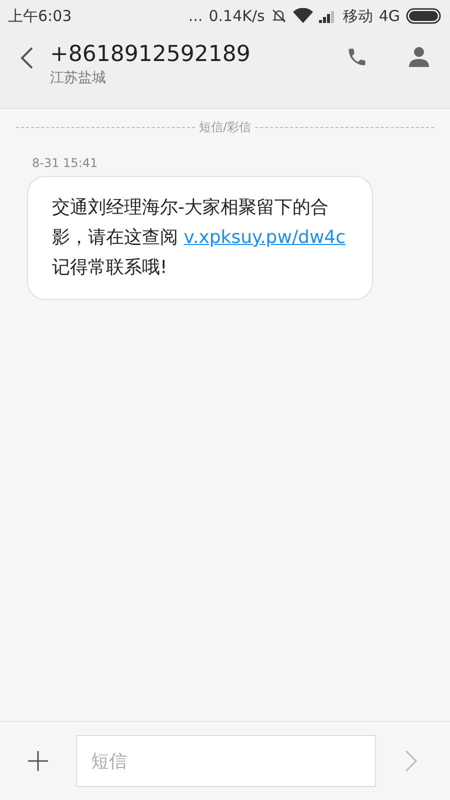  What do you see at coordinates (357, 16) in the screenshot?
I see `carrier-name: 移动` at bounding box center [357, 16].